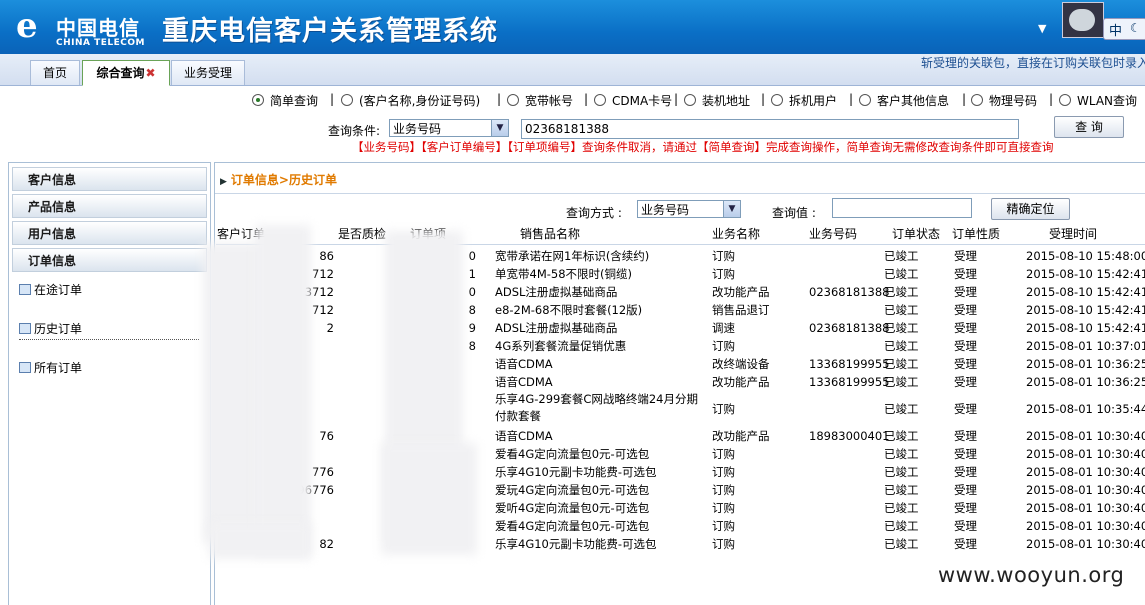  I want to click on sidebar-section-customer: 客户信息, so click(109, 179).